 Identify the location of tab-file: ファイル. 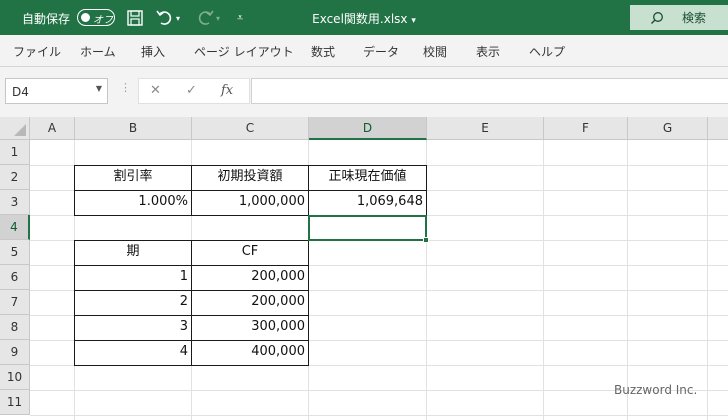
(37, 51).